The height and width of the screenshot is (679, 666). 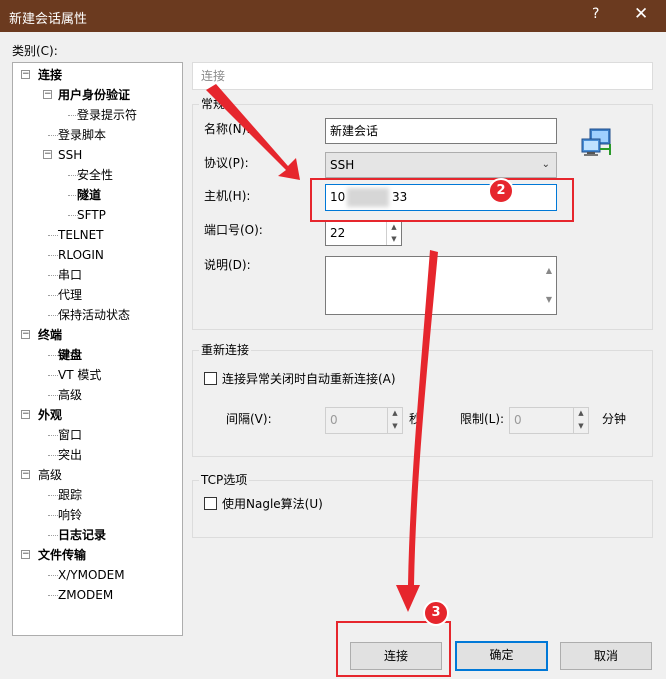 I want to click on tree-item: 跟踪, so click(x=70, y=495).